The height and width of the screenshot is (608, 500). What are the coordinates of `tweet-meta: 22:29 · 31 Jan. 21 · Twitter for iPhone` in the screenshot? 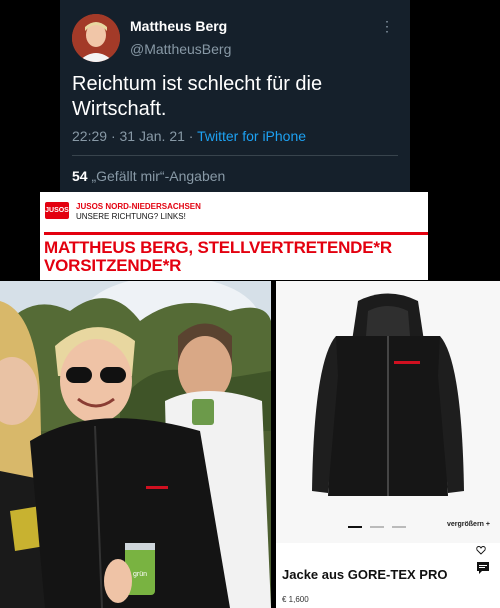 It's located at (189, 136).